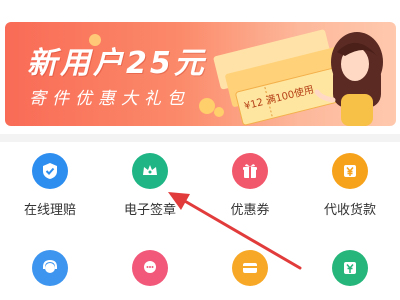  Describe the element at coordinates (150, 171) in the screenshot. I see `crown-icon` at that location.